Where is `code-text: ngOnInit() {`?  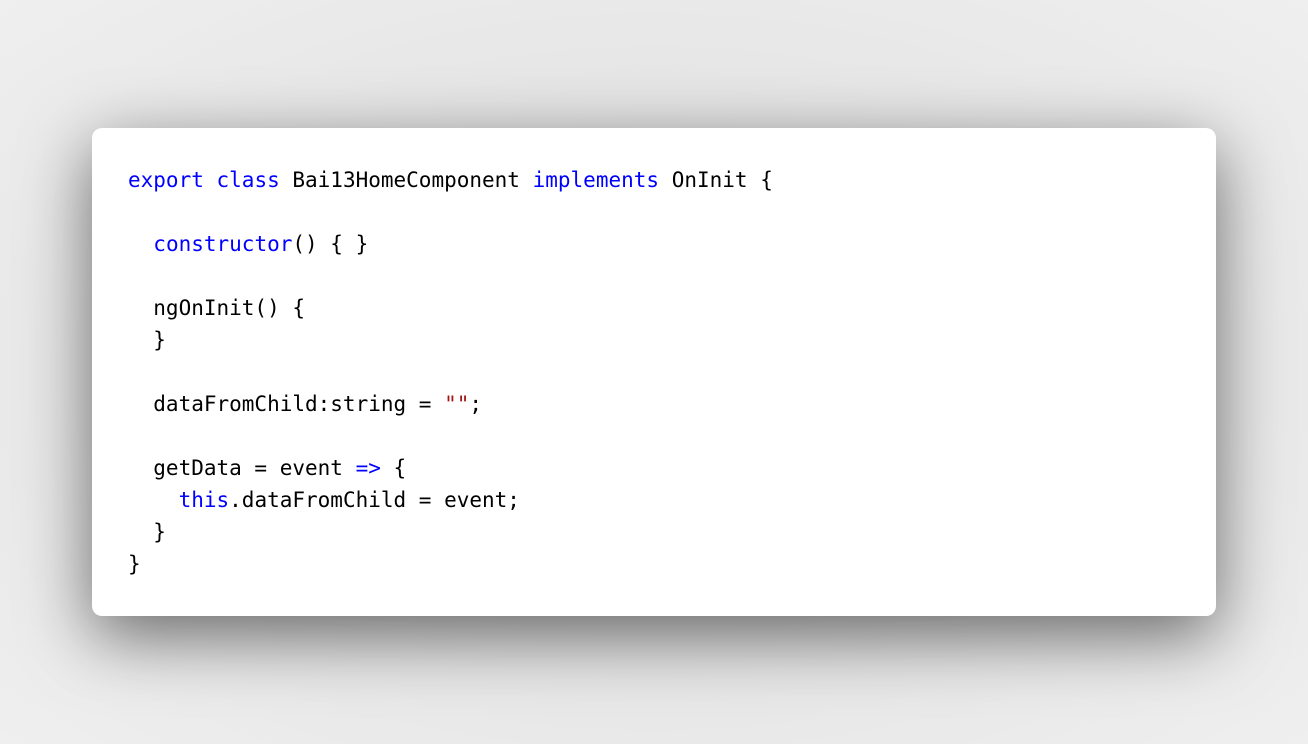 code-text: ngOnInit() { is located at coordinates (217, 308).